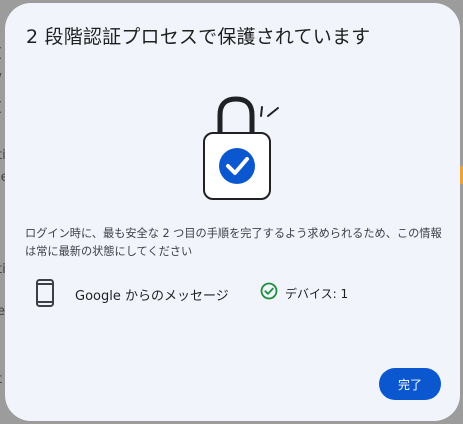 The image size is (463, 424). Describe the element at coordinates (1, 379) in the screenshot. I see `background-text-fragment: t` at that location.